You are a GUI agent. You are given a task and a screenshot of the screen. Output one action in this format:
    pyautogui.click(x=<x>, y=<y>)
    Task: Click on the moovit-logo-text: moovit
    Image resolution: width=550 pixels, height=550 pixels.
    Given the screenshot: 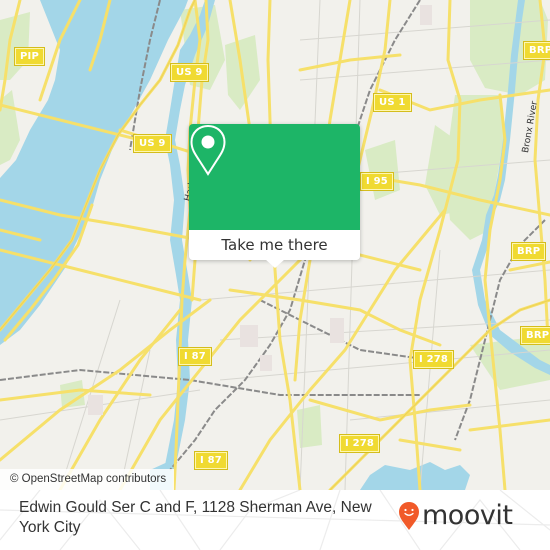 What is the action you would take?
    pyautogui.click(x=467, y=515)
    